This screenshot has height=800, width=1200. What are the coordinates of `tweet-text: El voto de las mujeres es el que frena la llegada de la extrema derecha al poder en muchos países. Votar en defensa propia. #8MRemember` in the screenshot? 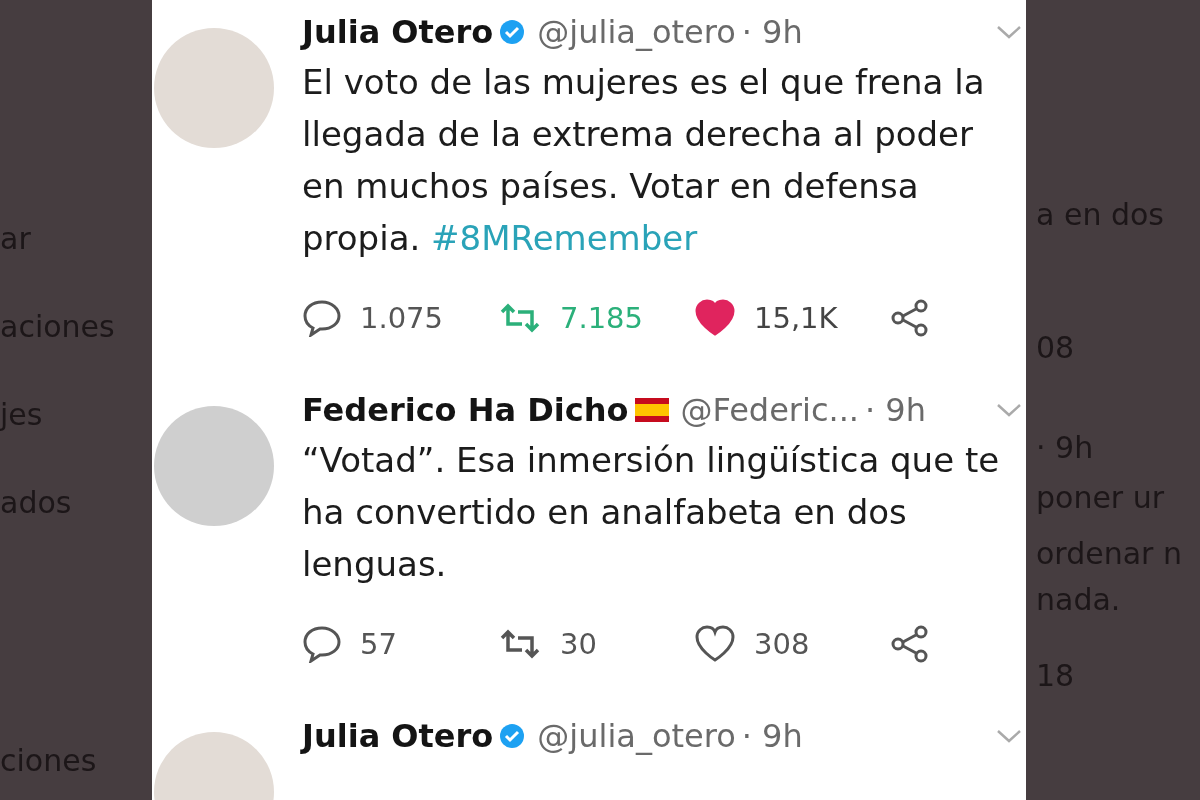 It's located at (644, 160).